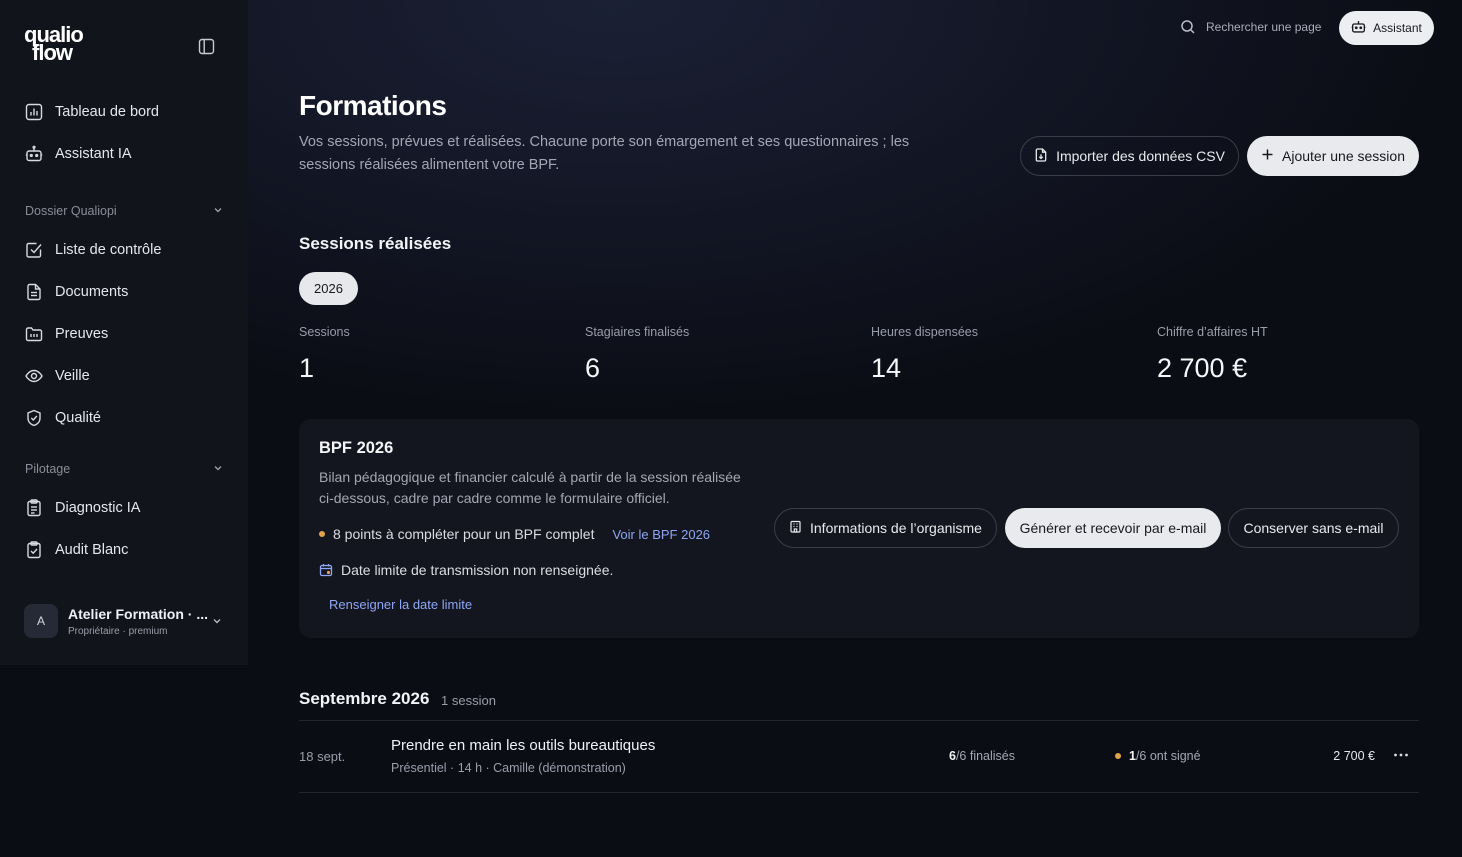  Describe the element at coordinates (326, 570) in the screenshot. I see `calendar-icon` at that location.